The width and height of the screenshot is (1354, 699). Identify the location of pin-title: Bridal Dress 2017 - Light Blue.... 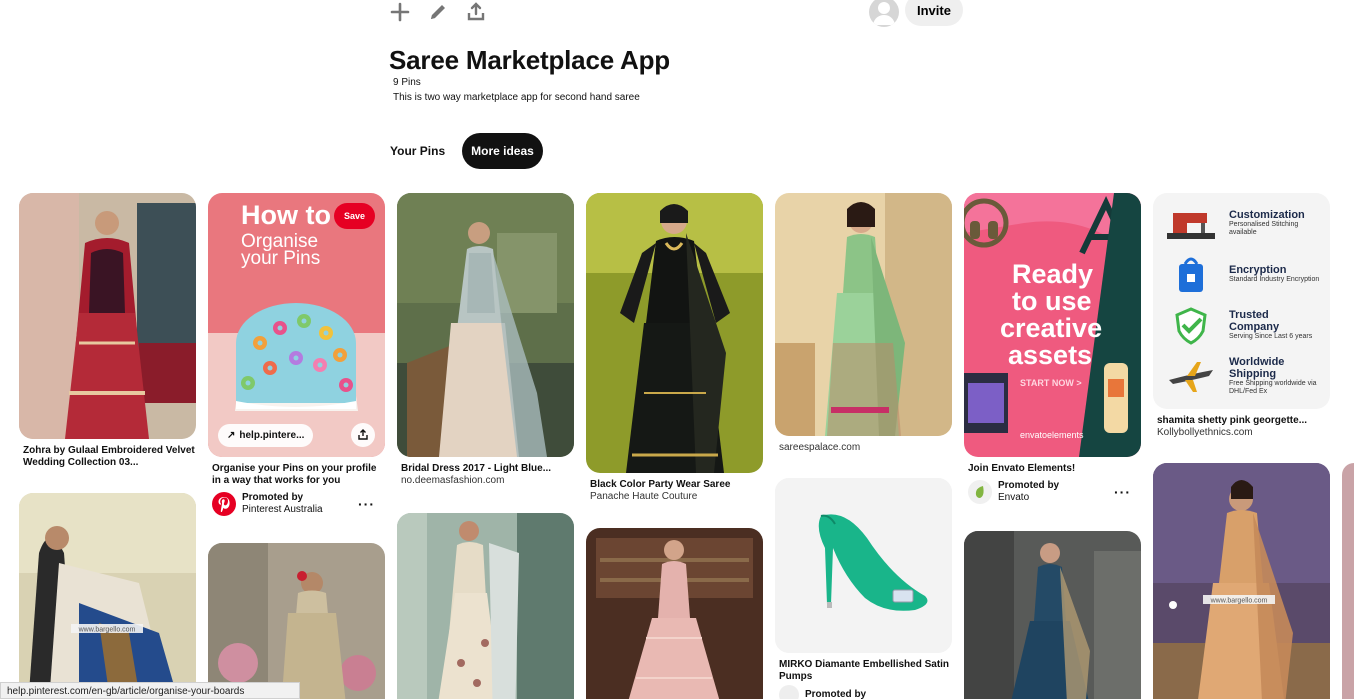
(485, 469).